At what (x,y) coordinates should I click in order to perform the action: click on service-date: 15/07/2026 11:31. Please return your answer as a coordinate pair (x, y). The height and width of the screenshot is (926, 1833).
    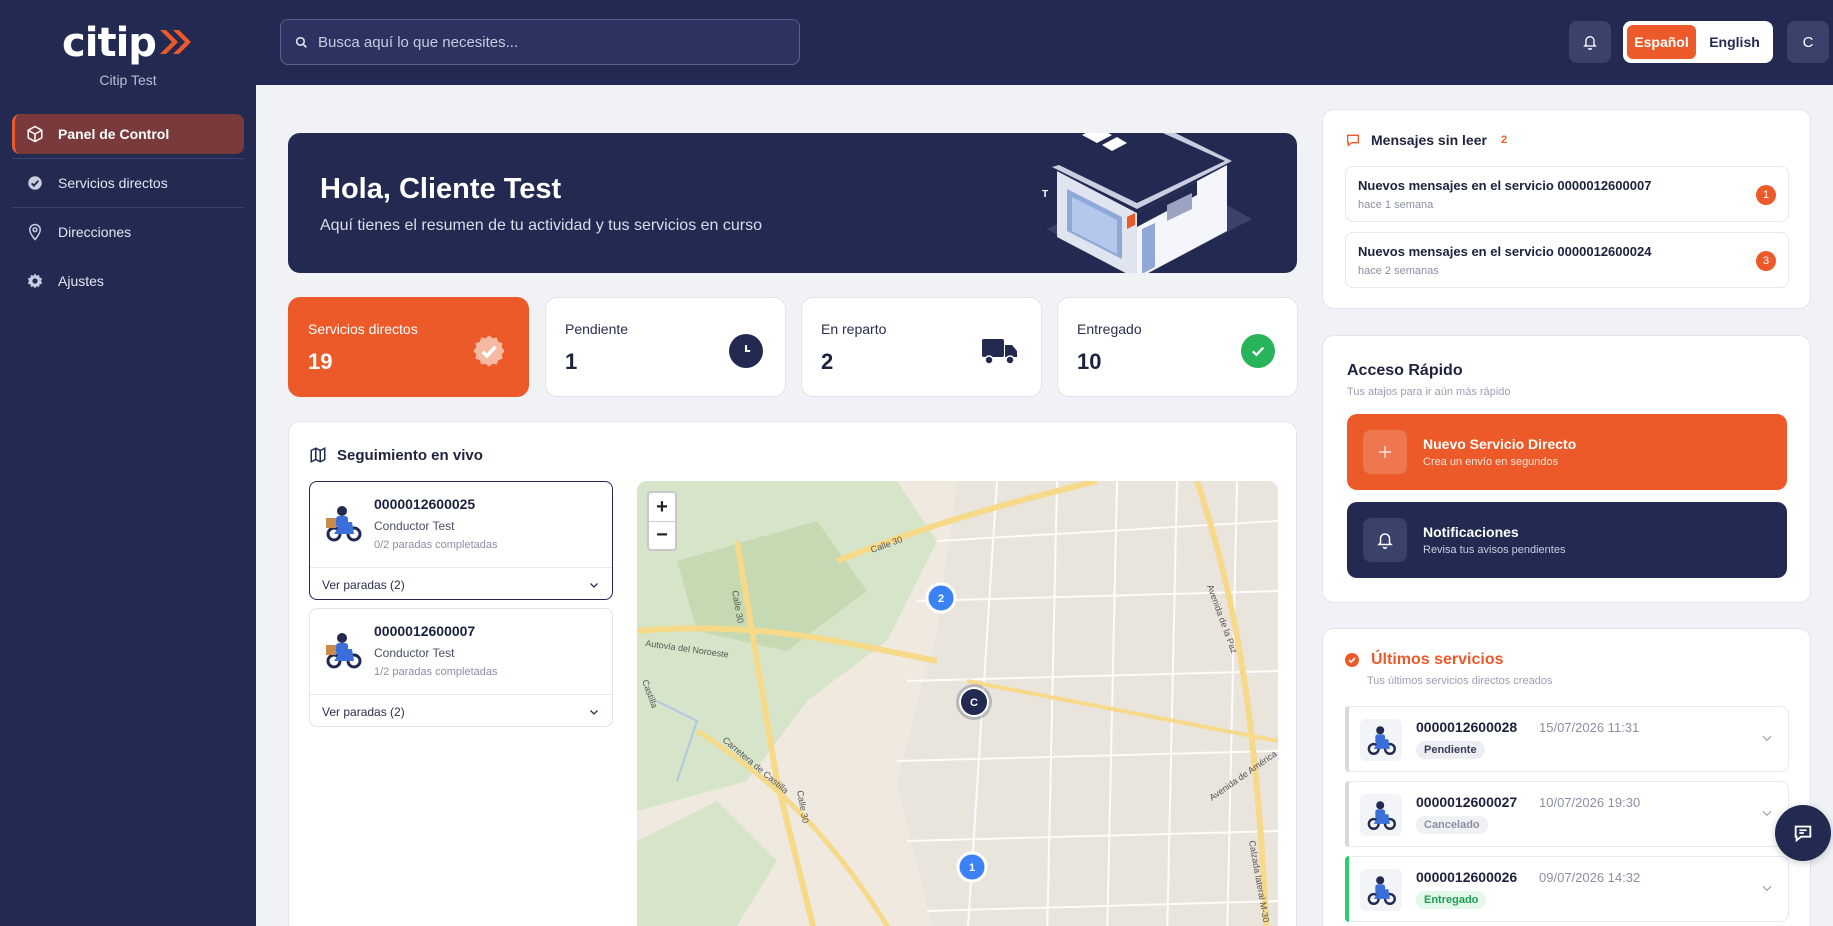
    Looking at the image, I should click on (1589, 727).